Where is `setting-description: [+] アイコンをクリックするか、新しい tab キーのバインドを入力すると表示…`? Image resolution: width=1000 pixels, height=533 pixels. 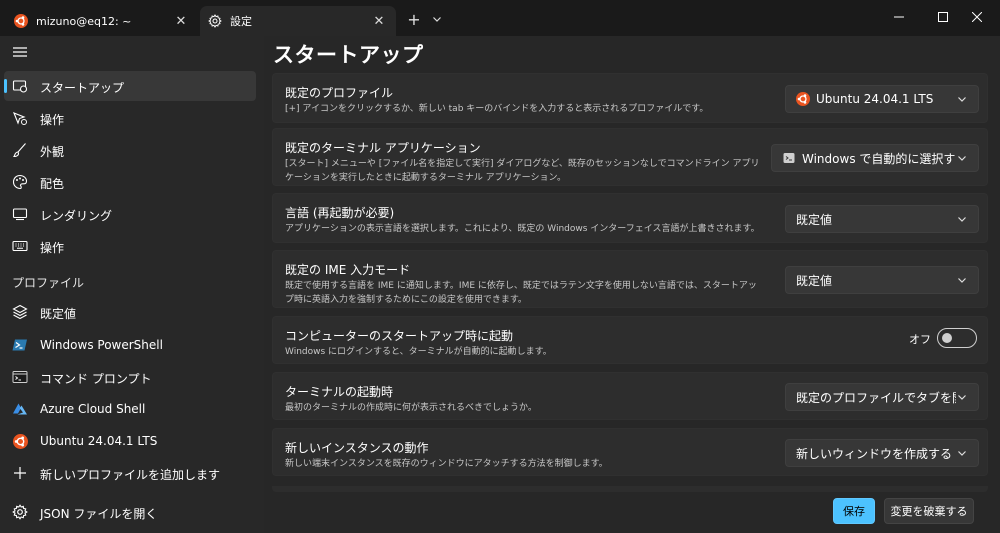
setting-description: [+] アイコンをクリックするか、新しい tab キーのバインドを入力すると表示… is located at coordinates (497, 109).